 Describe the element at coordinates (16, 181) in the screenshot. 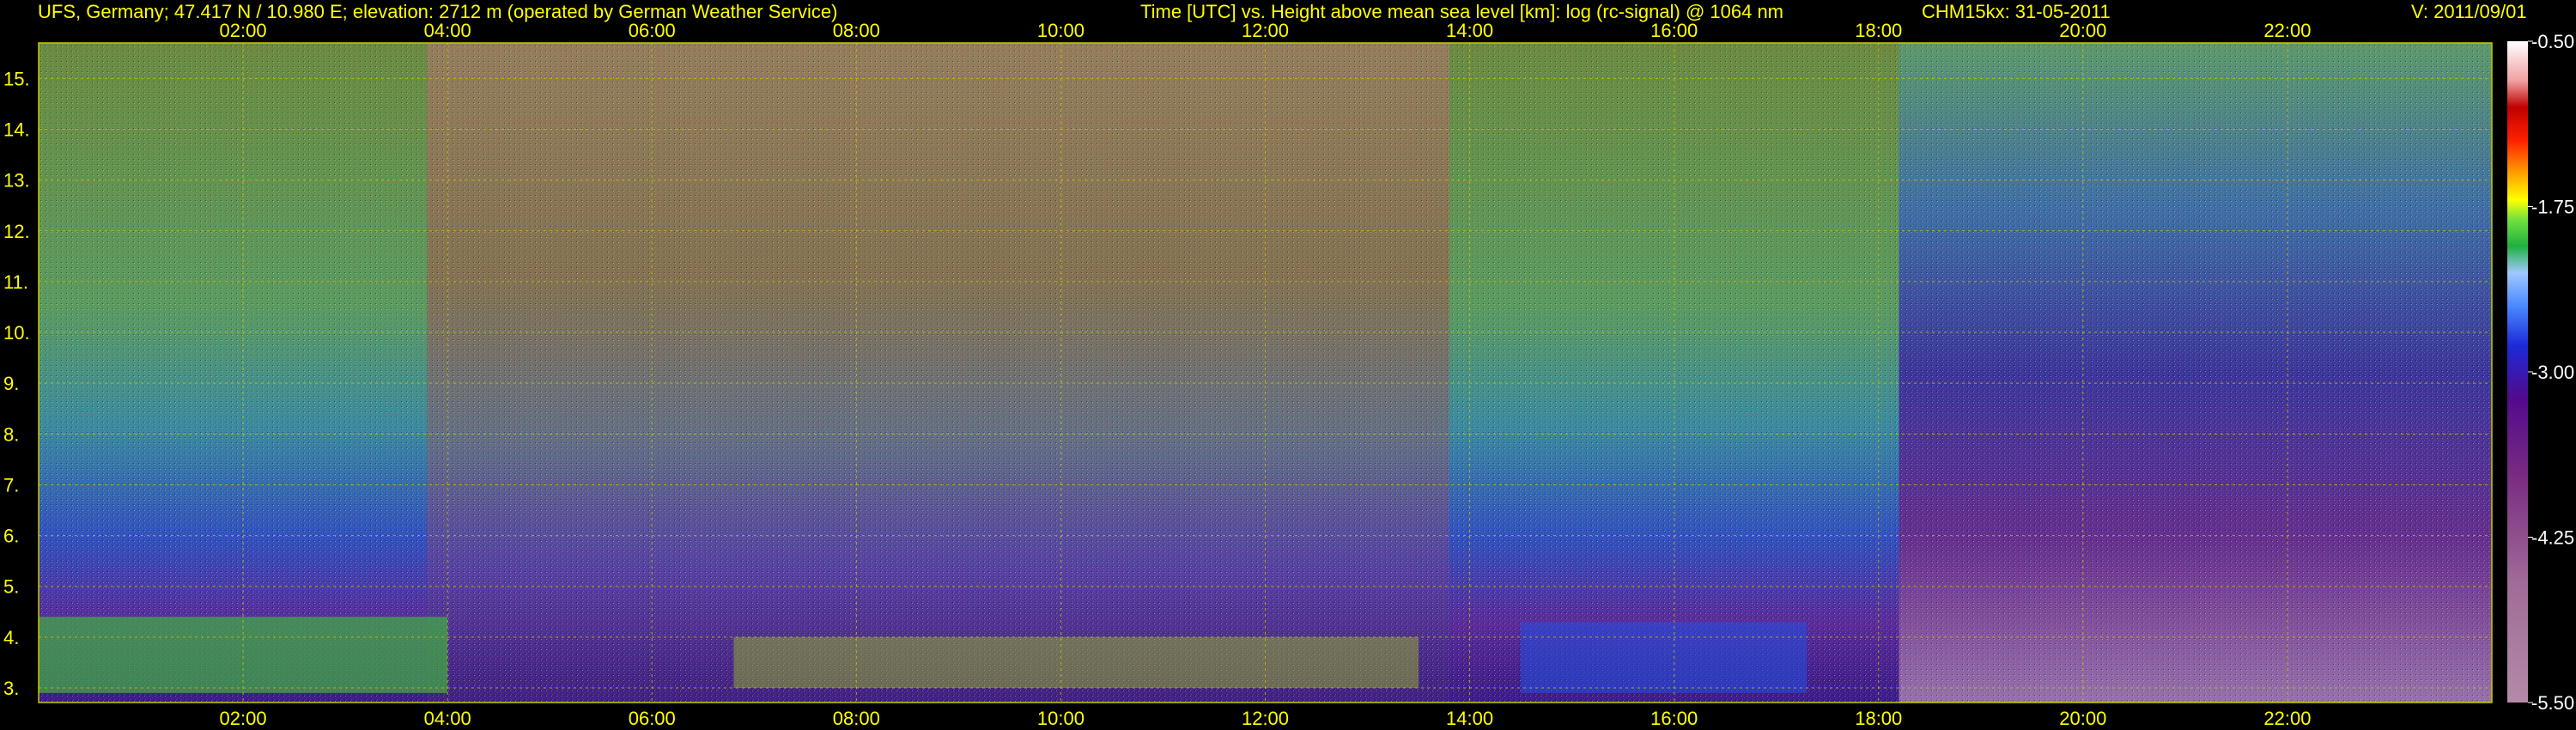

I see `y-tick-label: 13.` at that location.